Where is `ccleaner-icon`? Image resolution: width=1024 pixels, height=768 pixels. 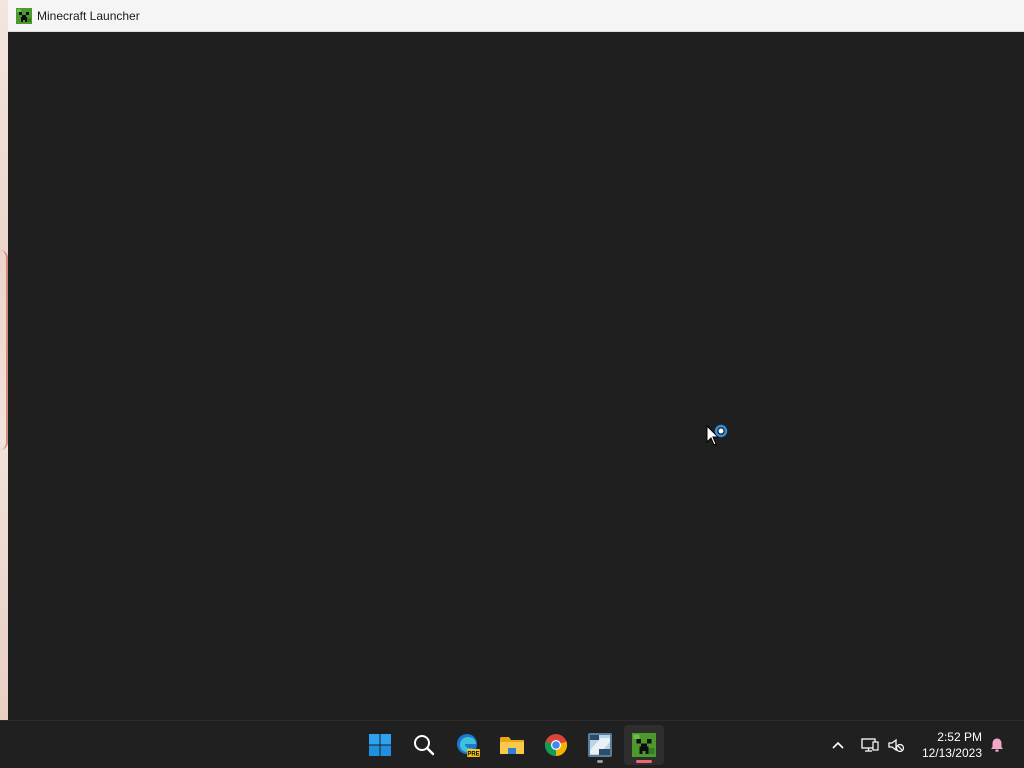 ccleaner-icon is located at coordinates (600, 745).